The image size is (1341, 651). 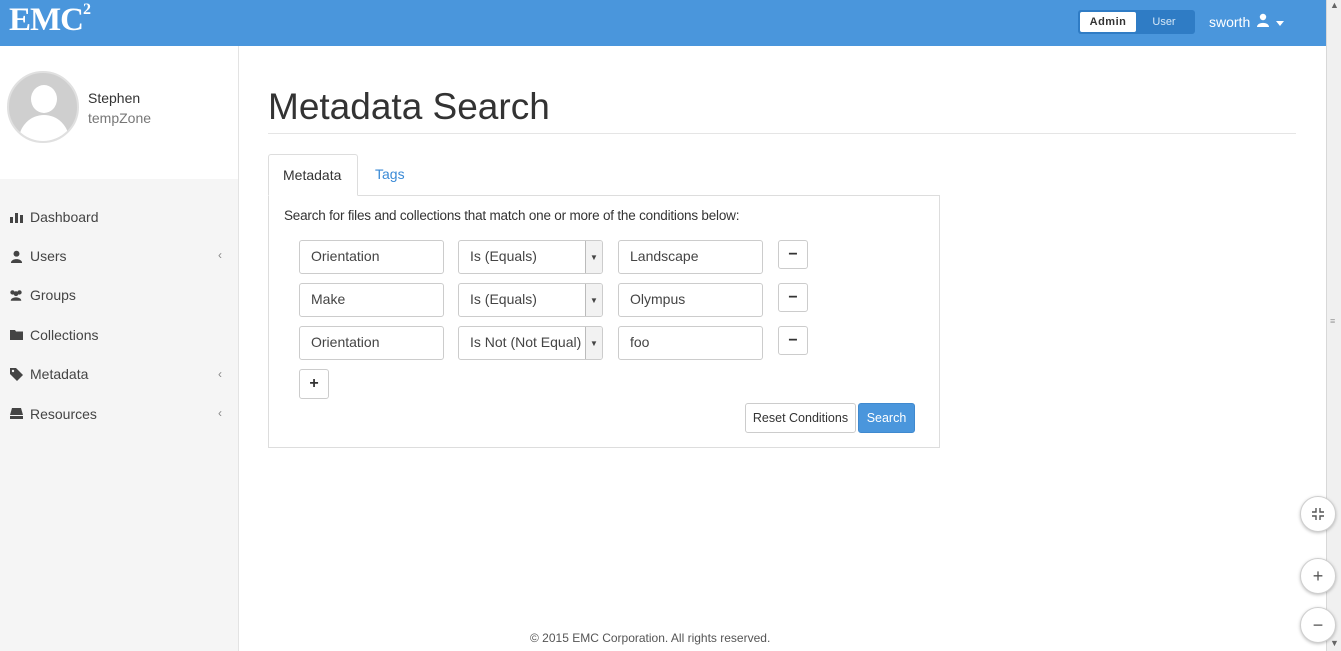 I want to click on sidebar-item-resources: Resources ‹, so click(x=119, y=413).